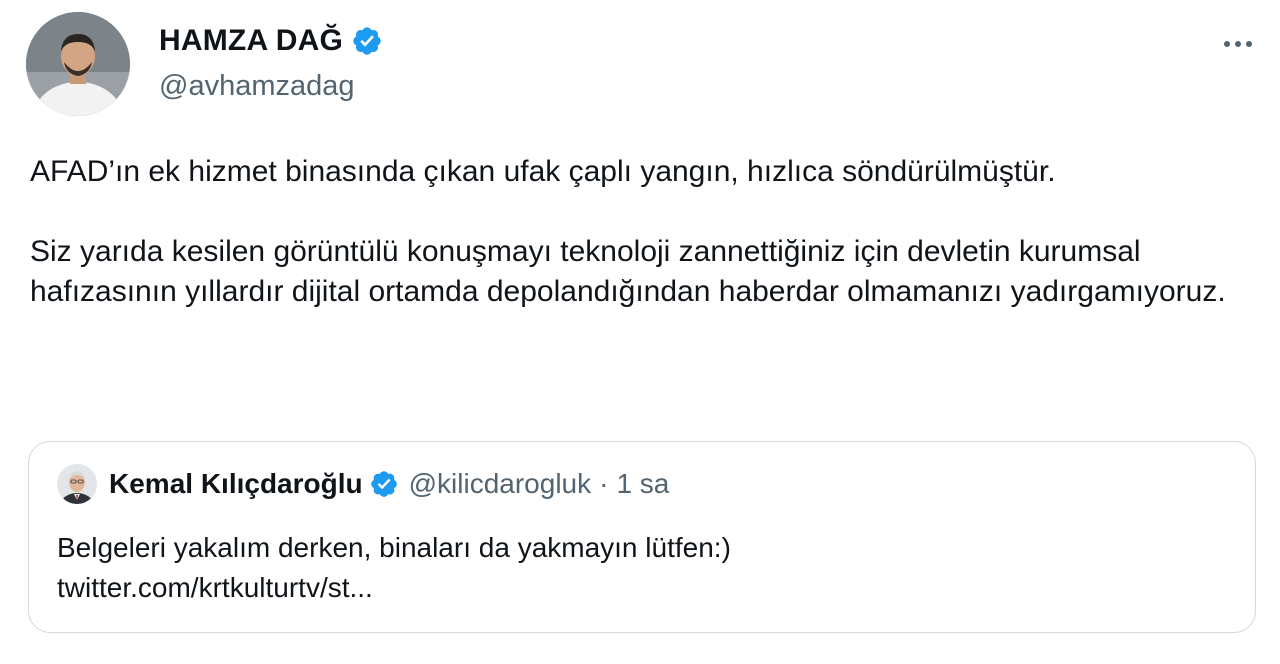 The width and height of the screenshot is (1280, 664). I want to click on more-horizontal-icon, so click(1227, 44).